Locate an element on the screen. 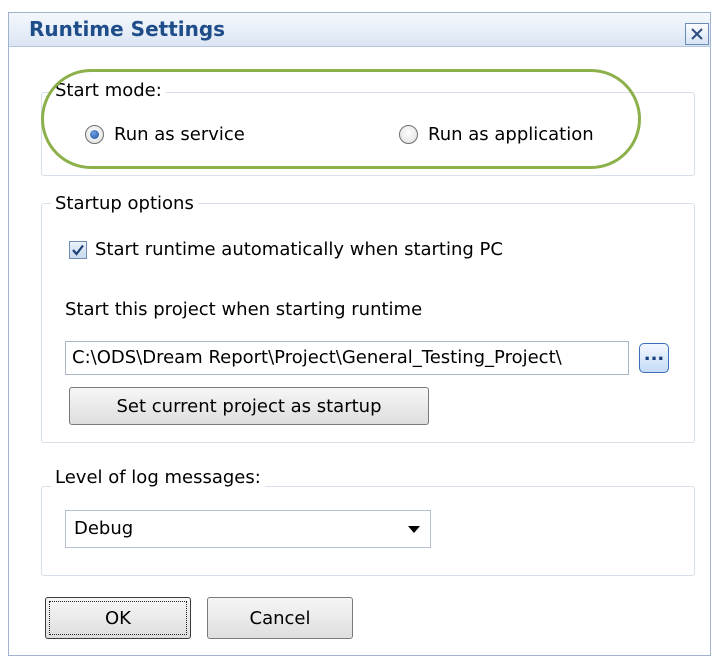 This screenshot has width=717, height=662. startup-options-legend: Startup options is located at coordinates (124, 204).